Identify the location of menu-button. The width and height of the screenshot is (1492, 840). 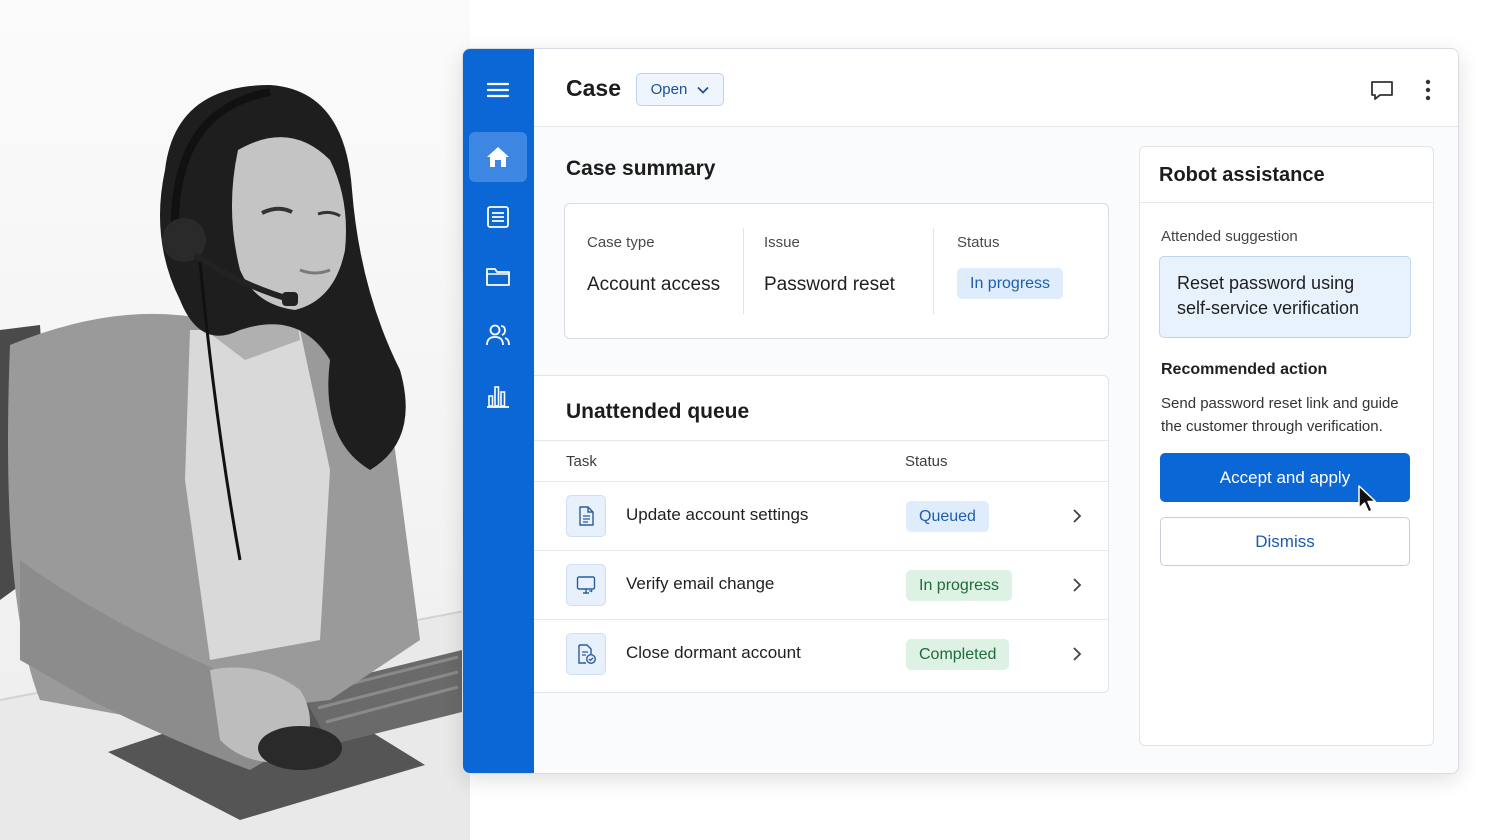
(498, 90).